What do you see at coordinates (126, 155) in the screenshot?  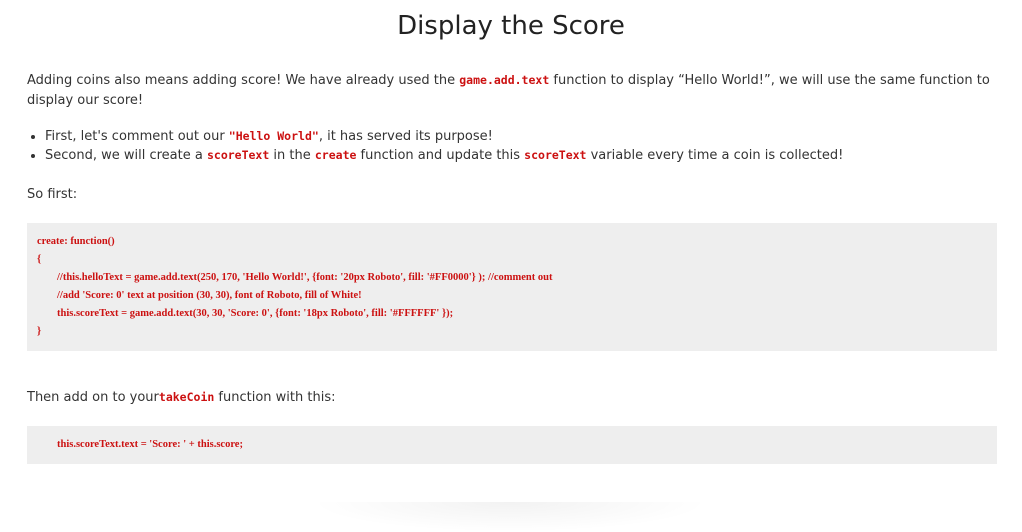 I see `list-item-text: Second, we will create a` at bounding box center [126, 155].